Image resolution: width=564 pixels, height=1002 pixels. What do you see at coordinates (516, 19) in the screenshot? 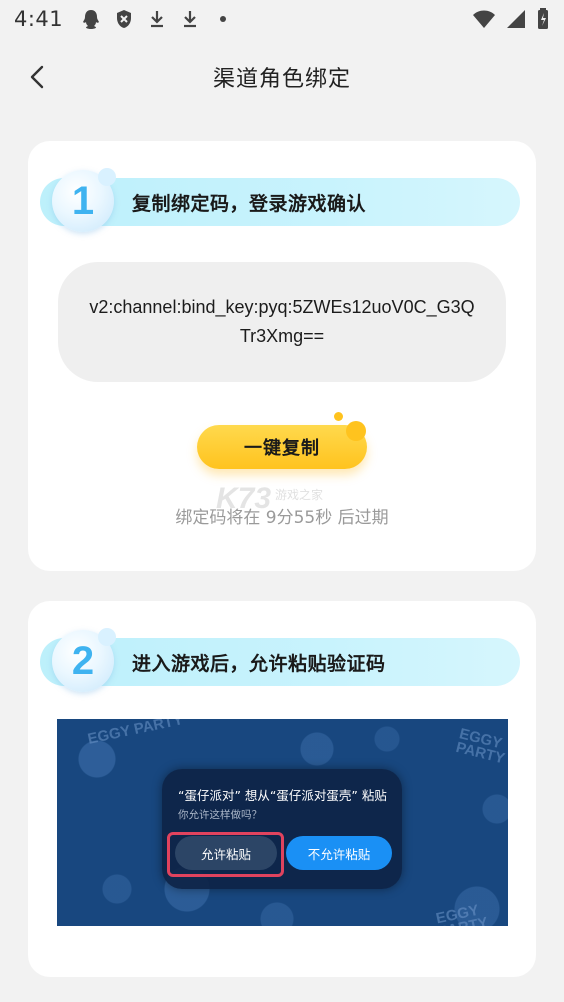
I see `signal-icon` at bounding box center [516, 19].